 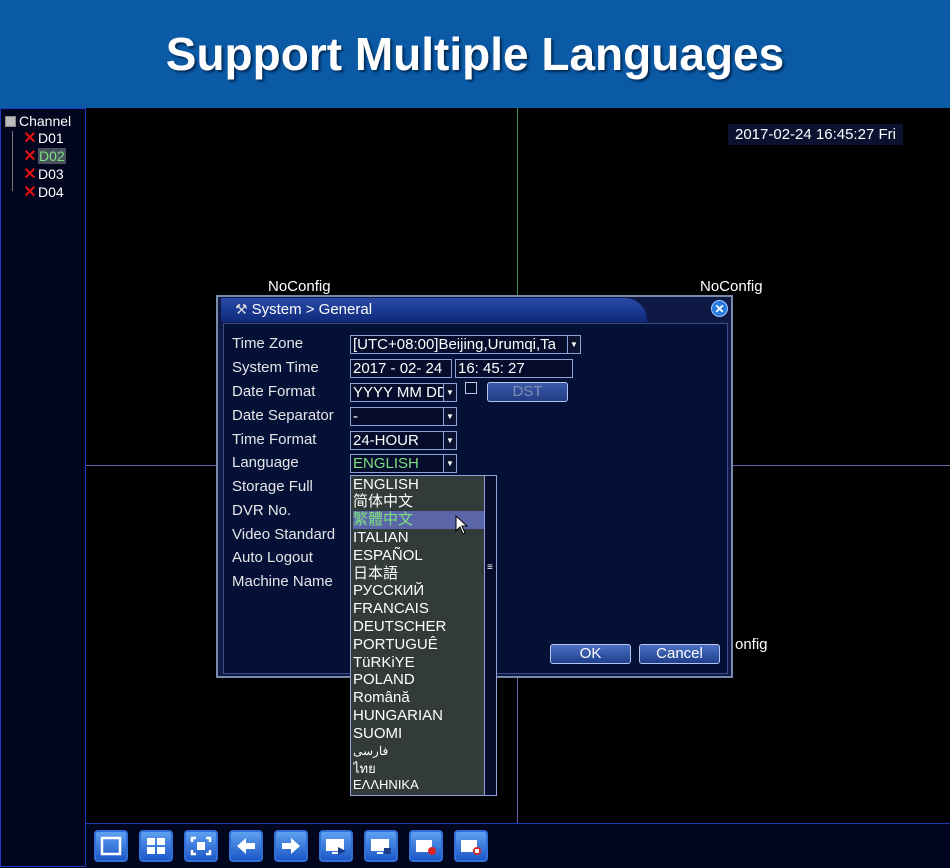 I want to click on language-label: Language, so click(x=265, y=462).